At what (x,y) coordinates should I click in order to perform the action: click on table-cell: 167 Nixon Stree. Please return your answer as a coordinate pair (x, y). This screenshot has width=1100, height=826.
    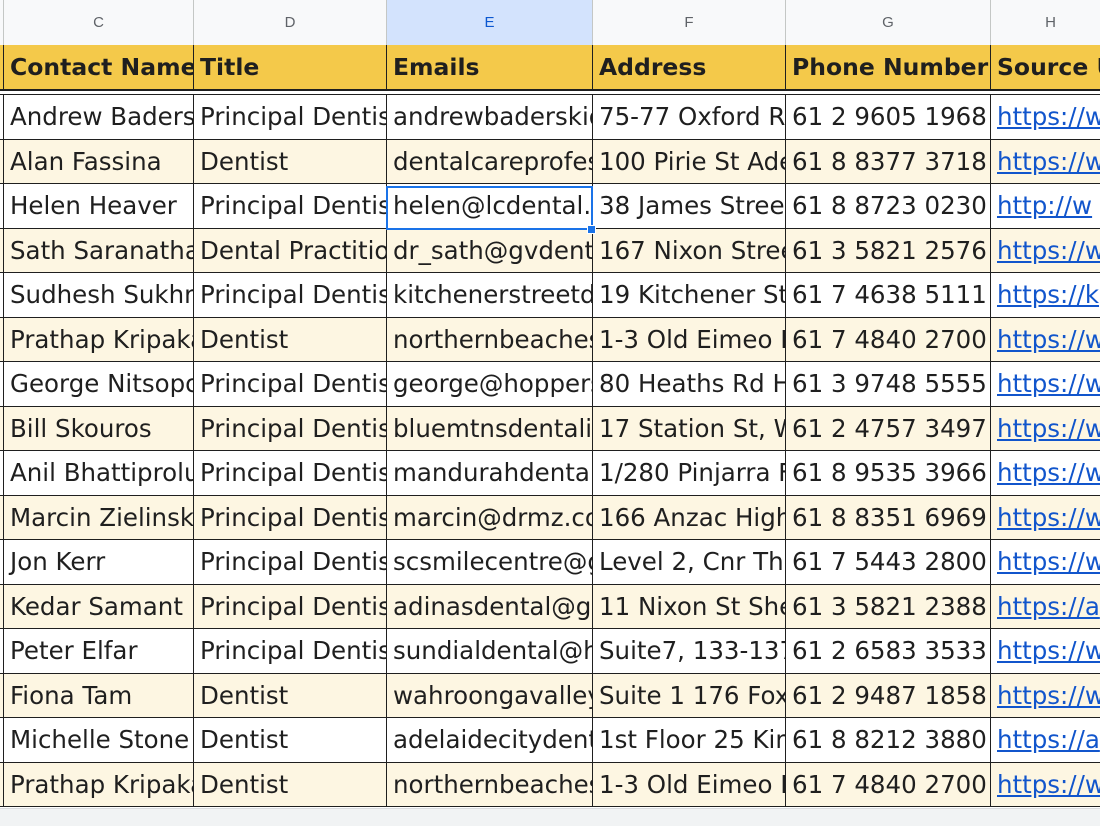
    Looking at the image, I should click on (689, 250).